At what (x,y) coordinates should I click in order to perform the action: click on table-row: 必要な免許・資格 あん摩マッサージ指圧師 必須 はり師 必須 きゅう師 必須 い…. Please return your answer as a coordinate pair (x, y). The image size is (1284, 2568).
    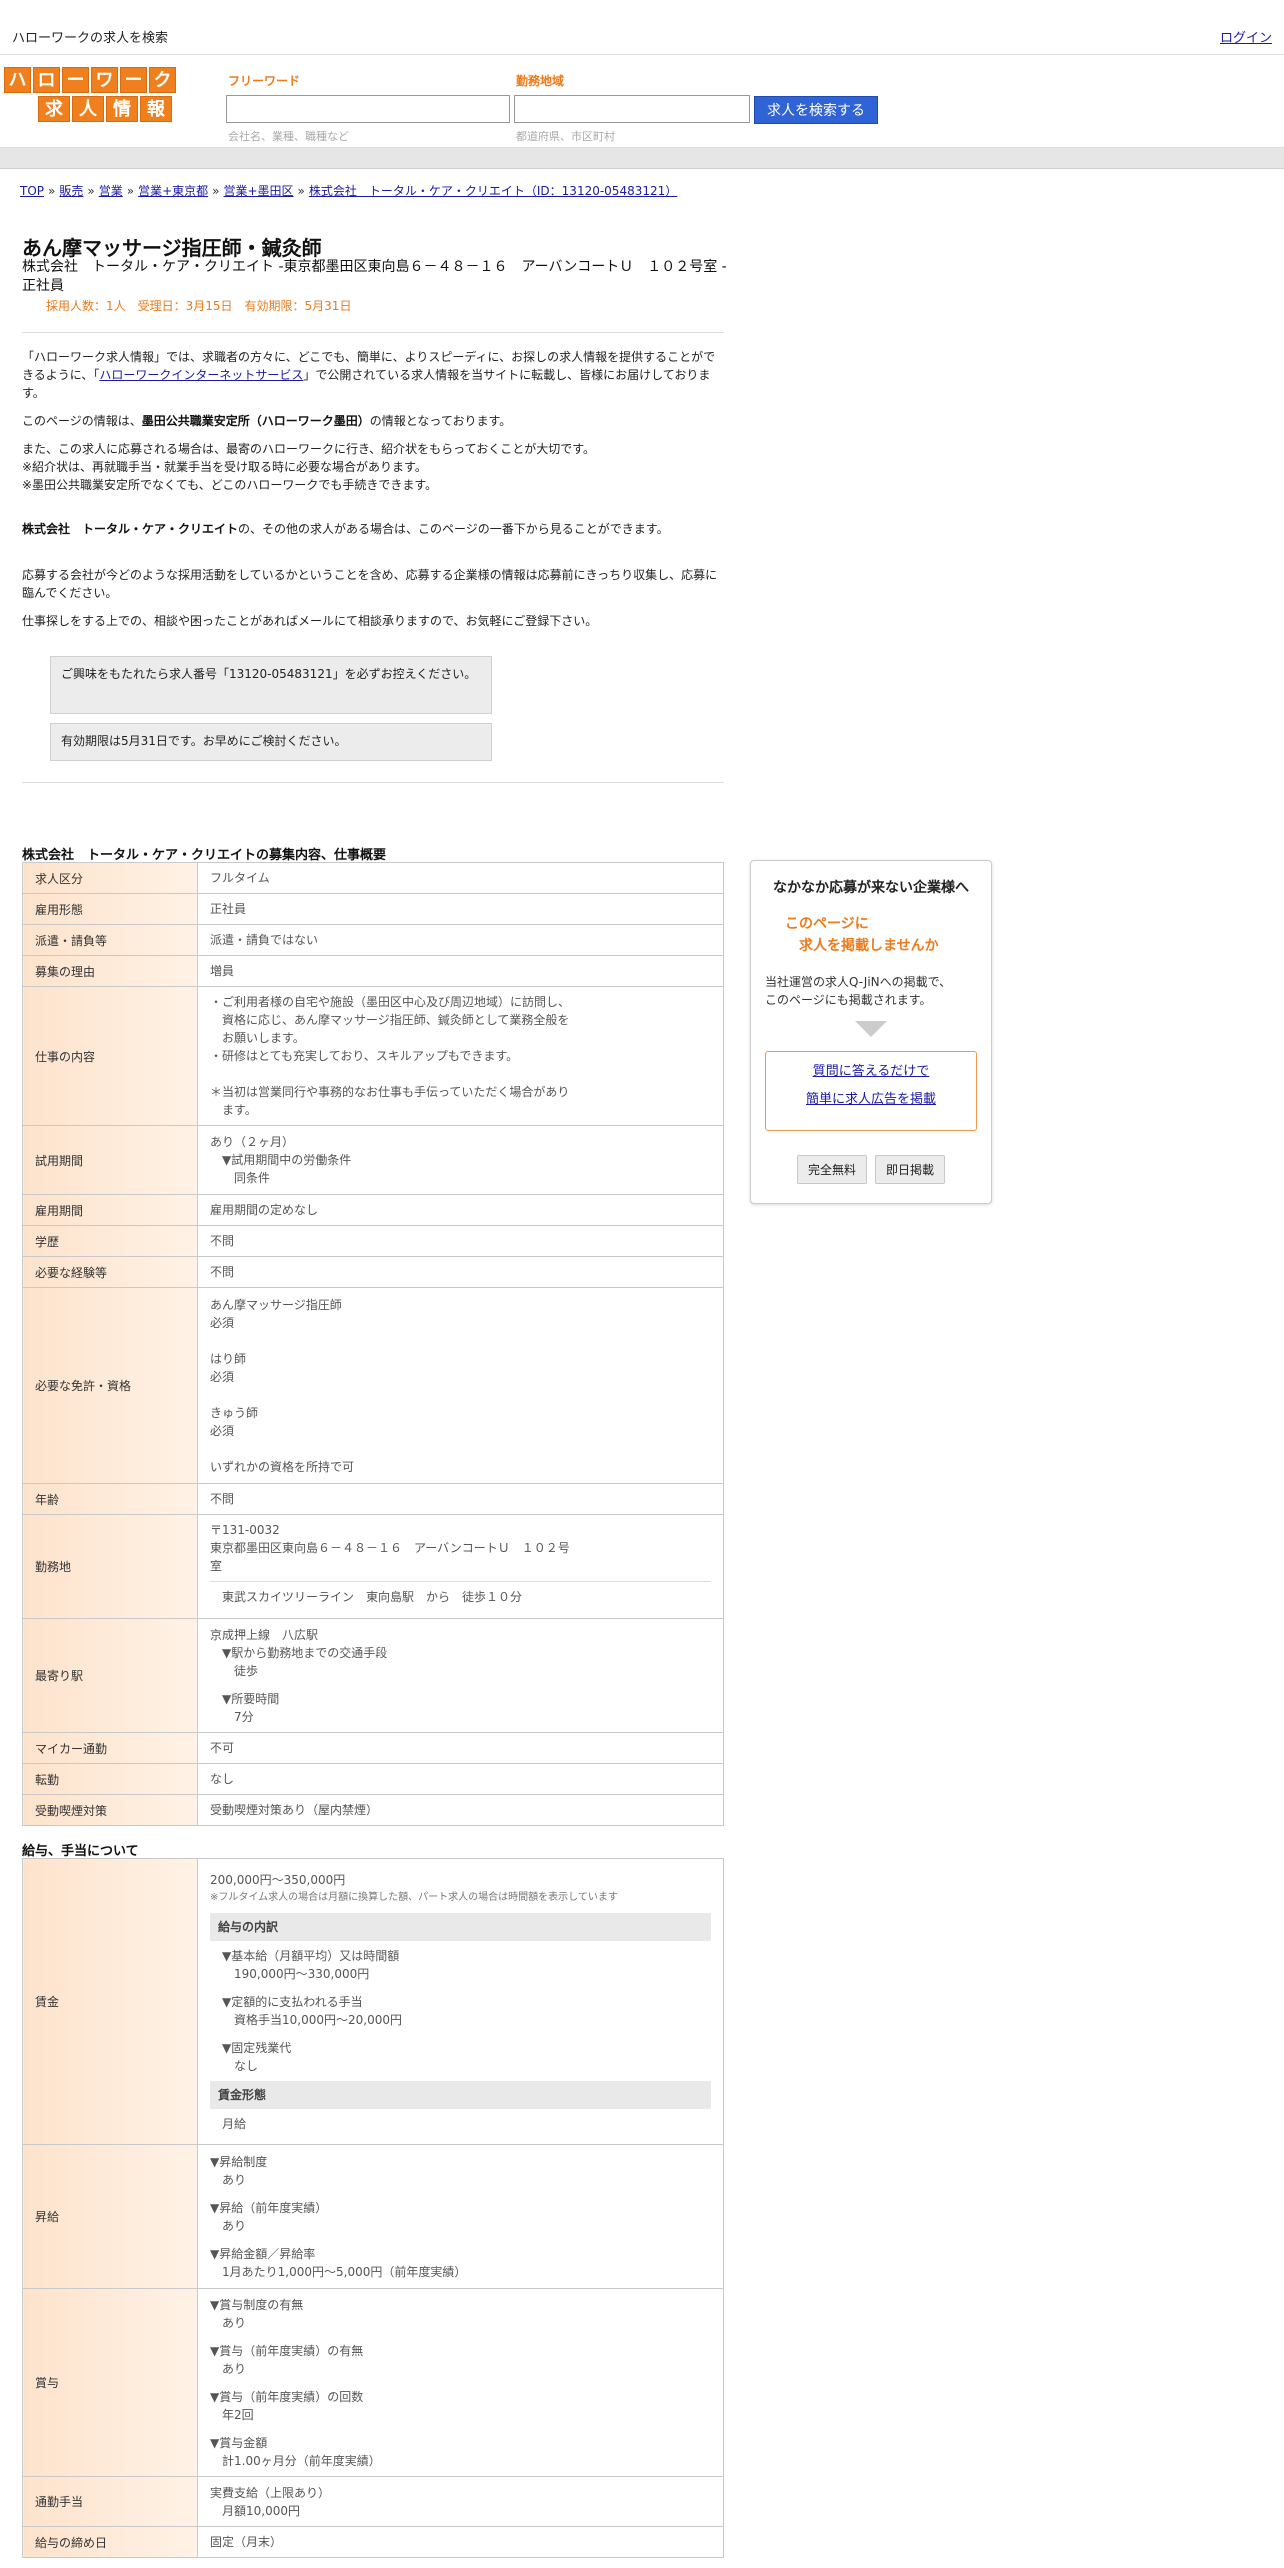
    Looking at the image, I should click on (373, 1385).